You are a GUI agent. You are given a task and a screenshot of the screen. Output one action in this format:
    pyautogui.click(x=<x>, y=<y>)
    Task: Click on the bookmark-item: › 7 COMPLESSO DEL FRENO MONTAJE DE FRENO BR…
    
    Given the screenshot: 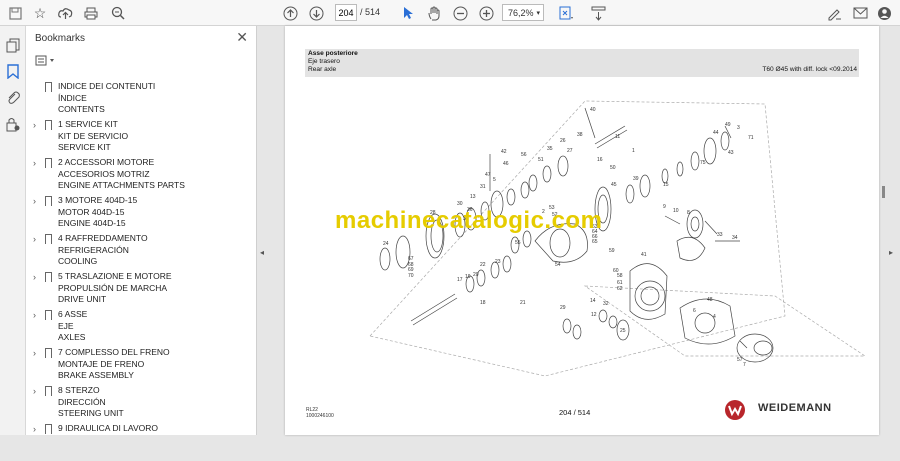 What is the action you would take?
    pyautogui.click(x=138, y=366)
    